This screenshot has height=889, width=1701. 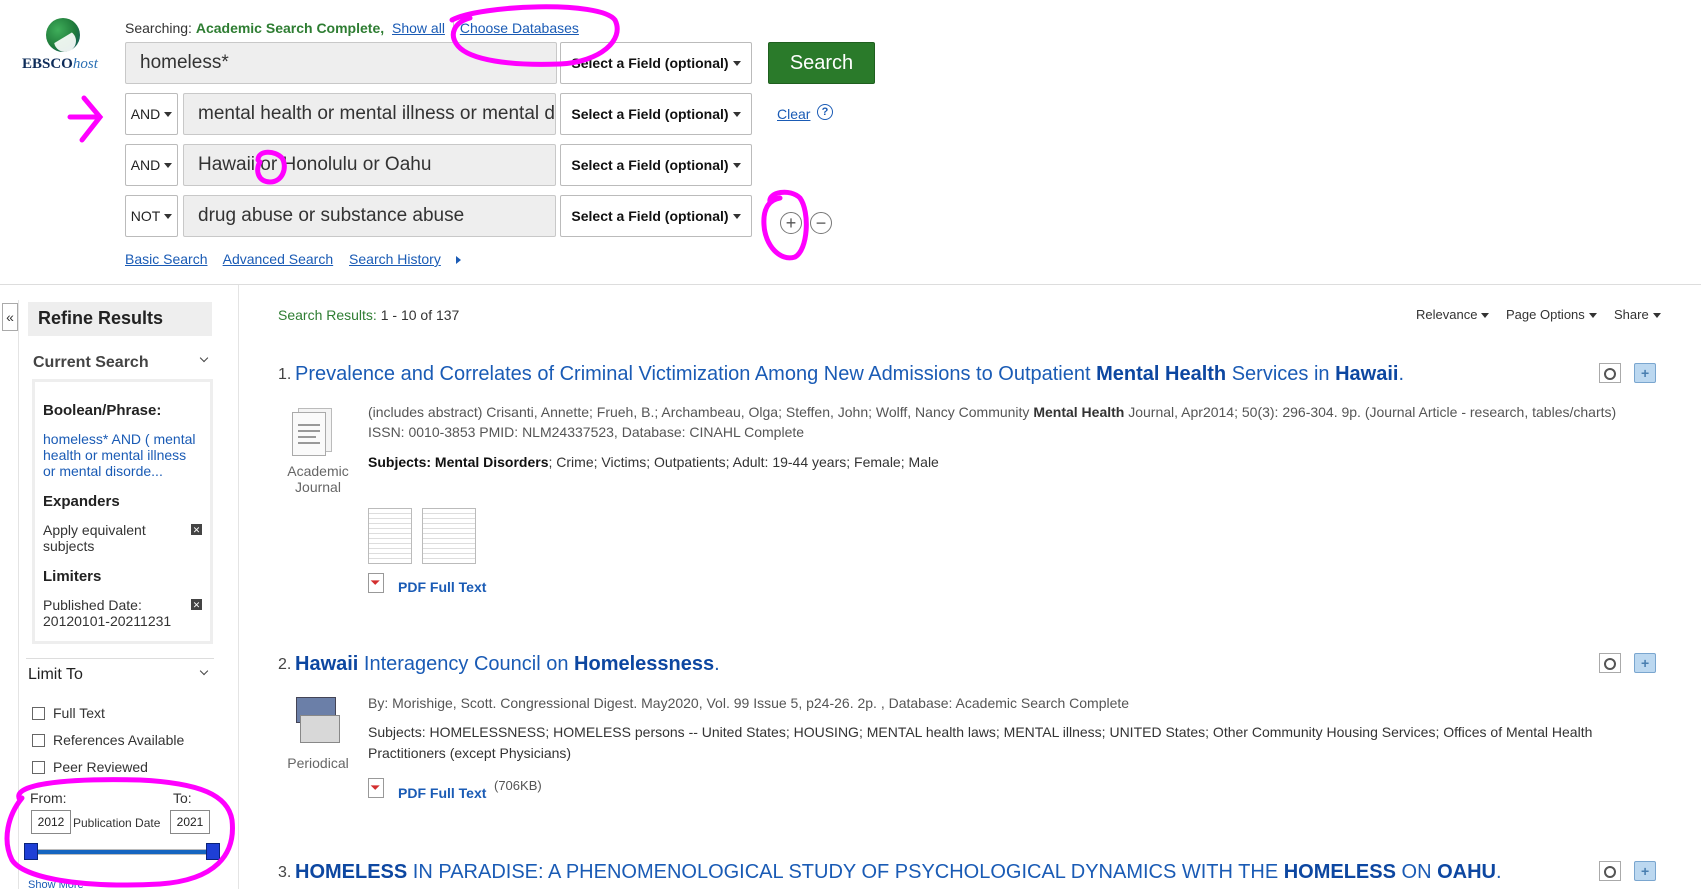 I want to click on advanced-search-link: Advanced Search, so click(x=278, y=259).